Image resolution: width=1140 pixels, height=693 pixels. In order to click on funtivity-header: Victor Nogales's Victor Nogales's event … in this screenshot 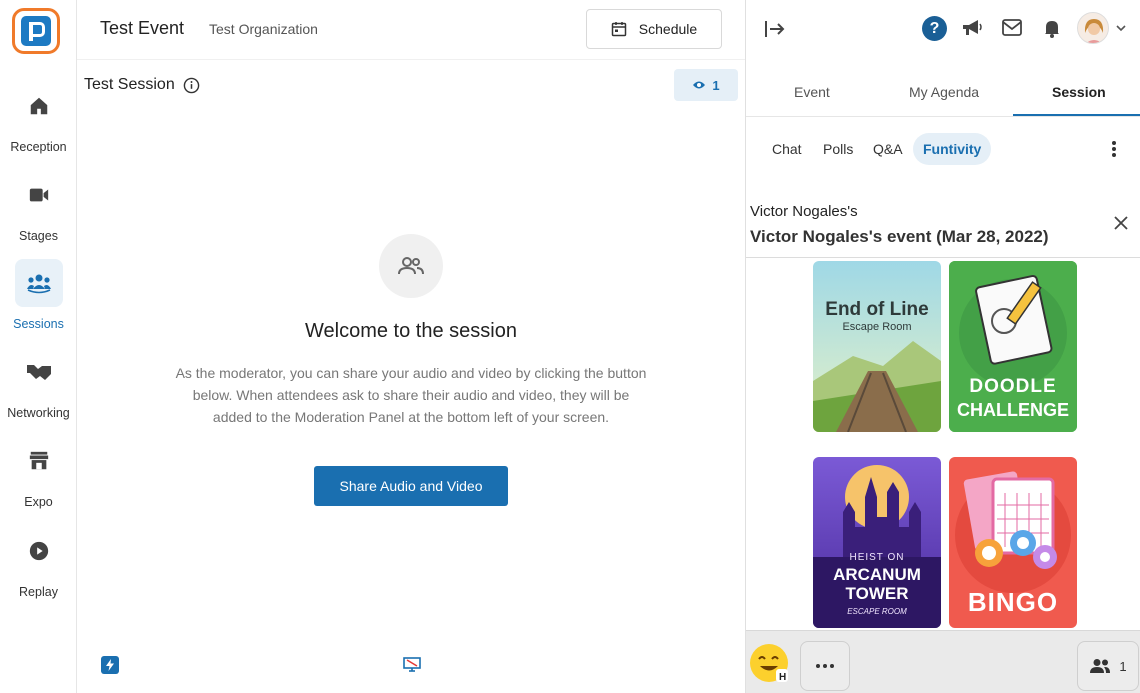, I will do `click(943, 229)`.